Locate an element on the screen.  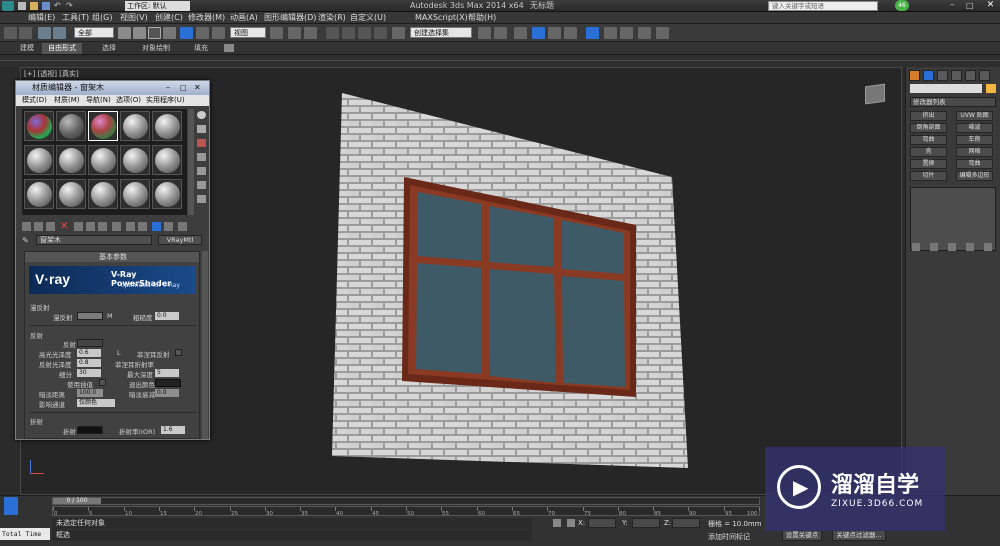
mated-menu-utilities: 实用程序(U) is located at coordinates (165, 100).